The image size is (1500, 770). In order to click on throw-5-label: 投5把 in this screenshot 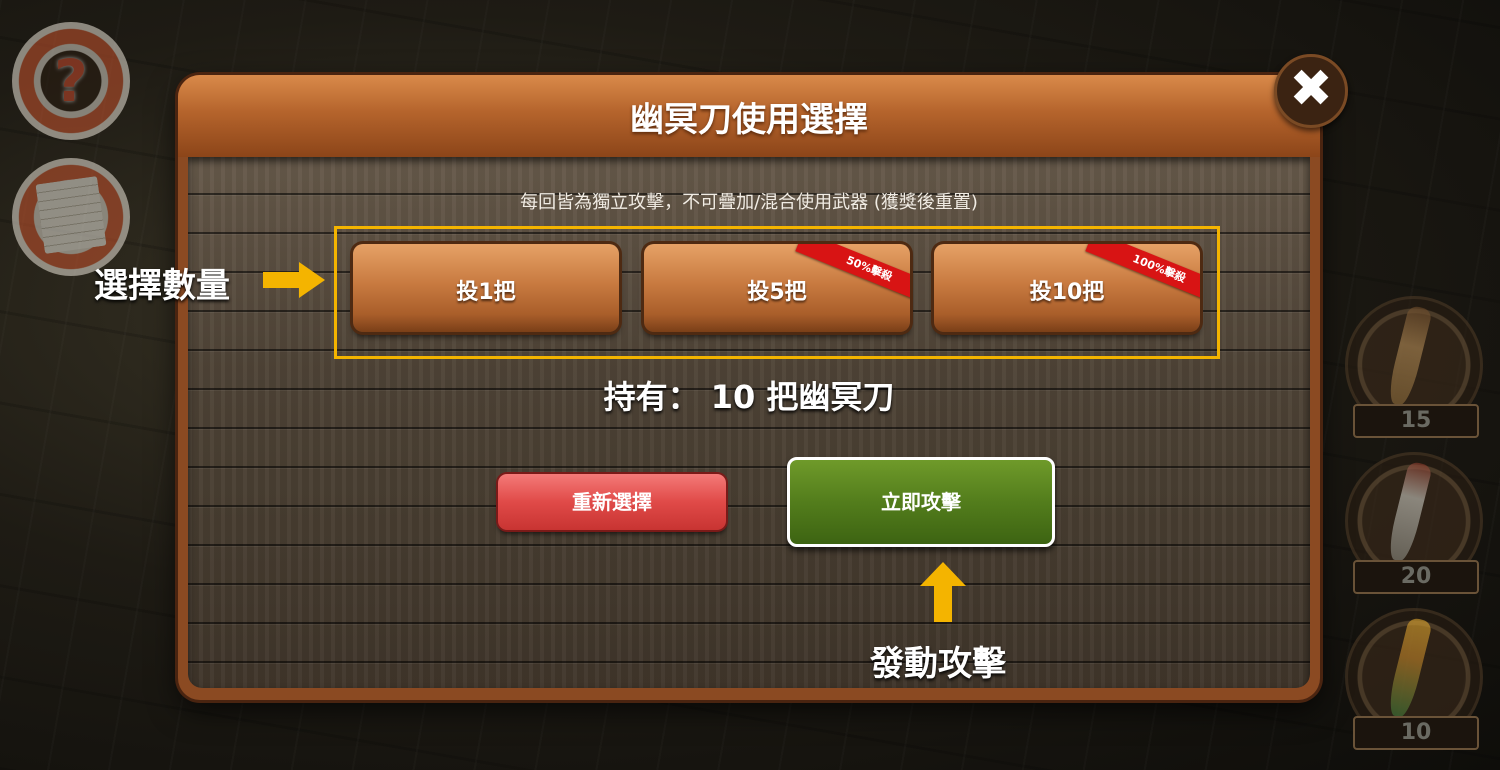, I will do `click(777, 292)`.